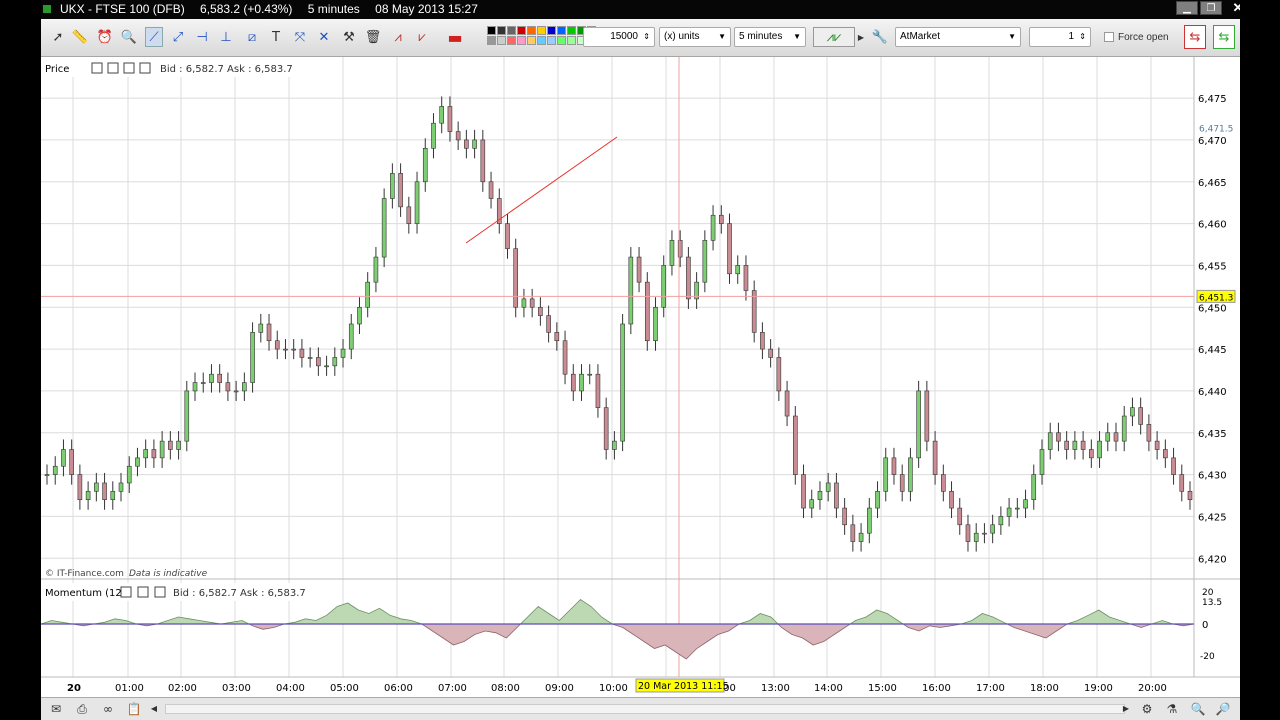 This screenshot has width=1280, height=720. Describe the element at coordinates (154, 37) in the screenshot. I see `trendline-tool-icon: ⟋` at that location.